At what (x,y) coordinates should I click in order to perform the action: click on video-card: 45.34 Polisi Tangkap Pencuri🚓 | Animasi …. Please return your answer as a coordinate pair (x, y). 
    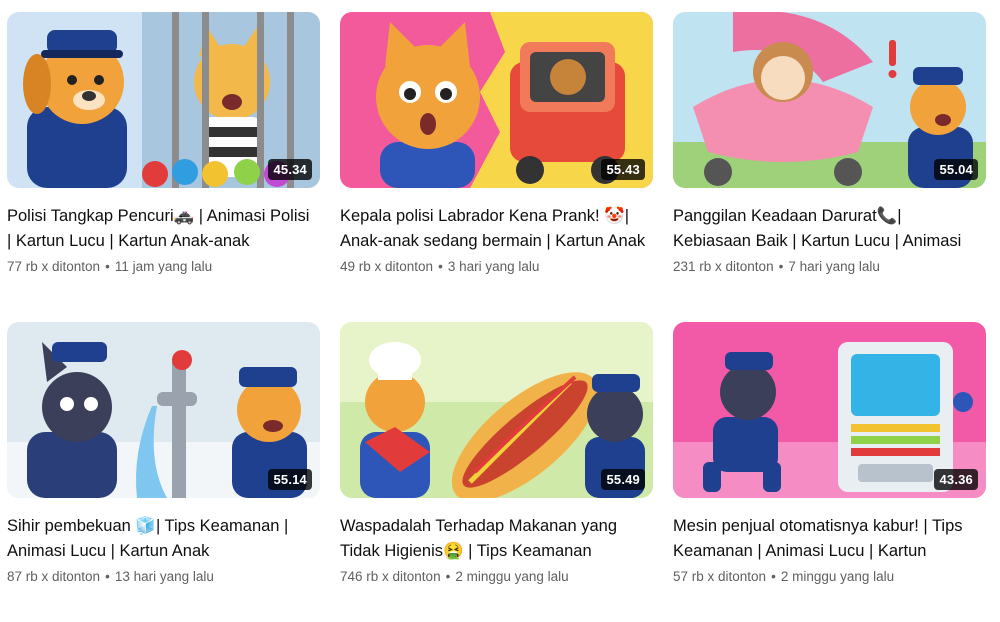
    Looking at the image, I should click on (163, 160).